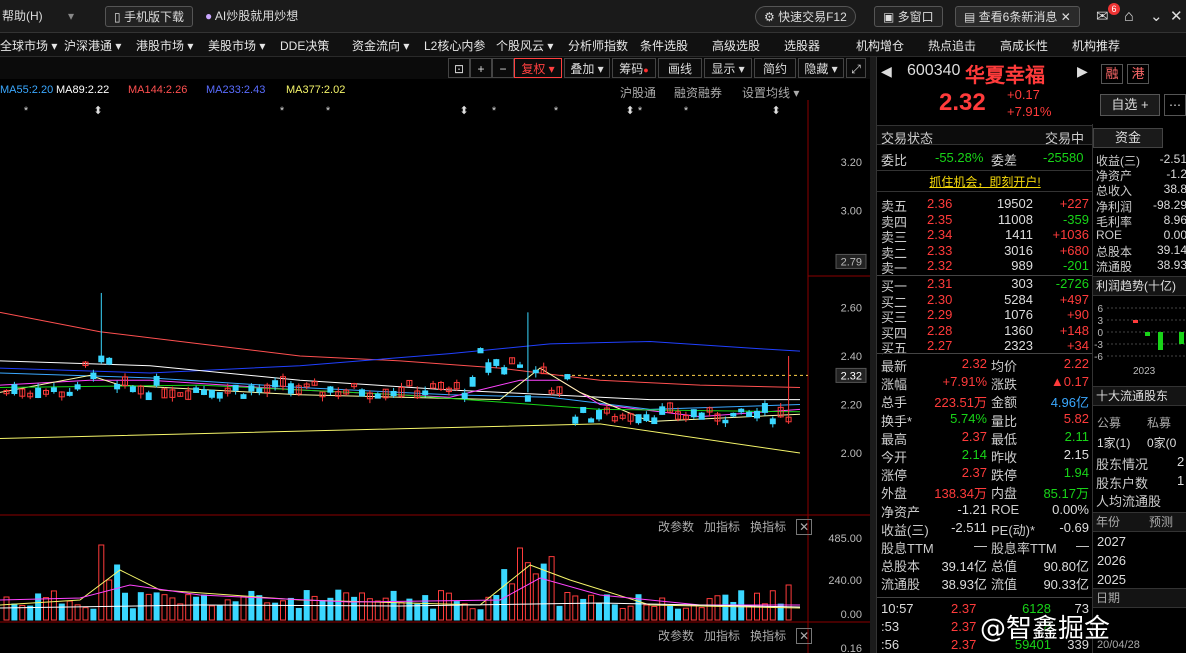 This screenshot has width=1186, height=653. What do you see at coordinates (1024, 45) in the screenshot?
I see `nav-item-14: 高成长性` at bounding box center [1024, 45].